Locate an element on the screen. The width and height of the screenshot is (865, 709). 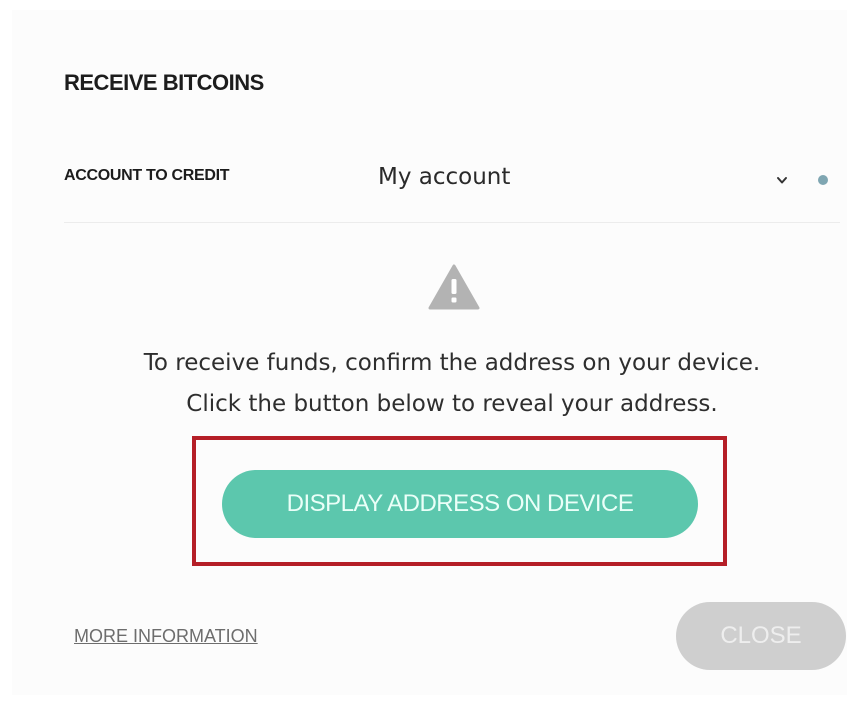
account-label: ACCOUNT TO CREDIT is located at coordinates (147, 175).